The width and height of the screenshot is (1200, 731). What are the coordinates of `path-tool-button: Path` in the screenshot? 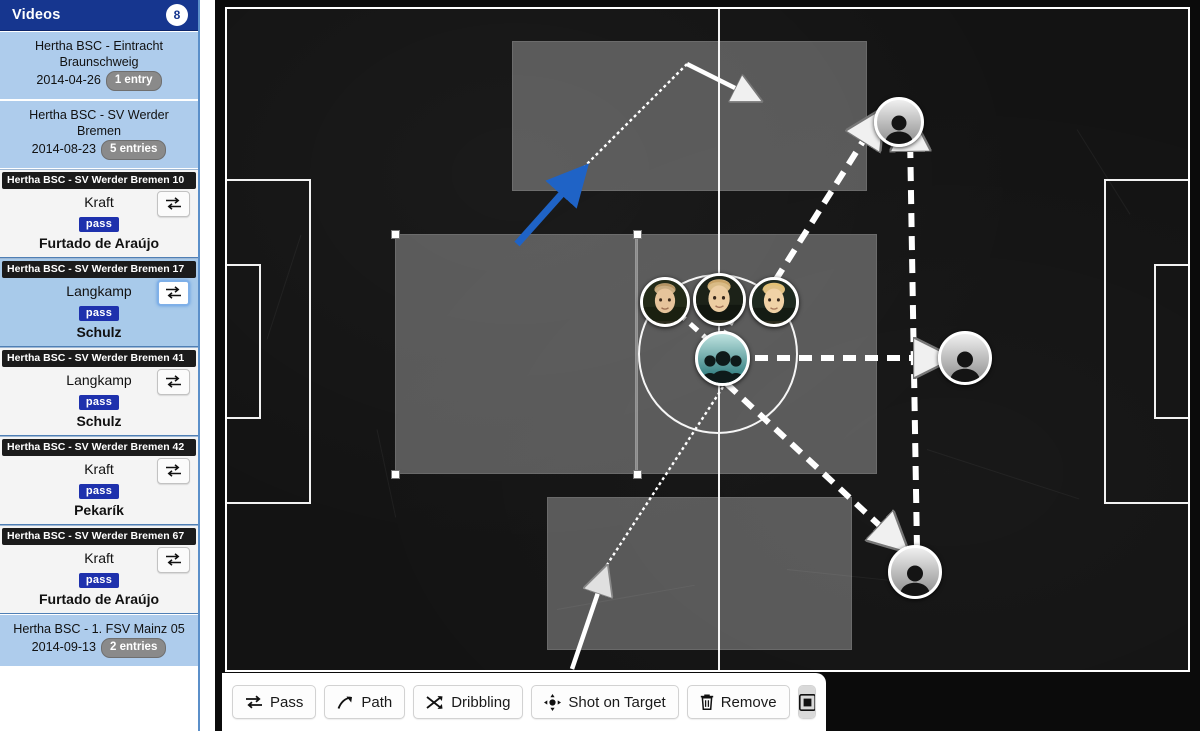 It's located at (365, 702).